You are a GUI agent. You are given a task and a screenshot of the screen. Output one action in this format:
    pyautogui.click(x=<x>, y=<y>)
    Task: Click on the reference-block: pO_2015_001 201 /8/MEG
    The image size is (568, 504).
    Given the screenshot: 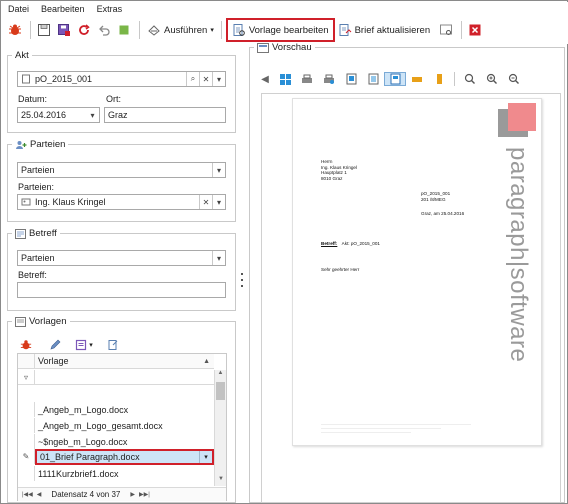 What is the action you would take?
    pyautogui.click(x=435, y=196)
    